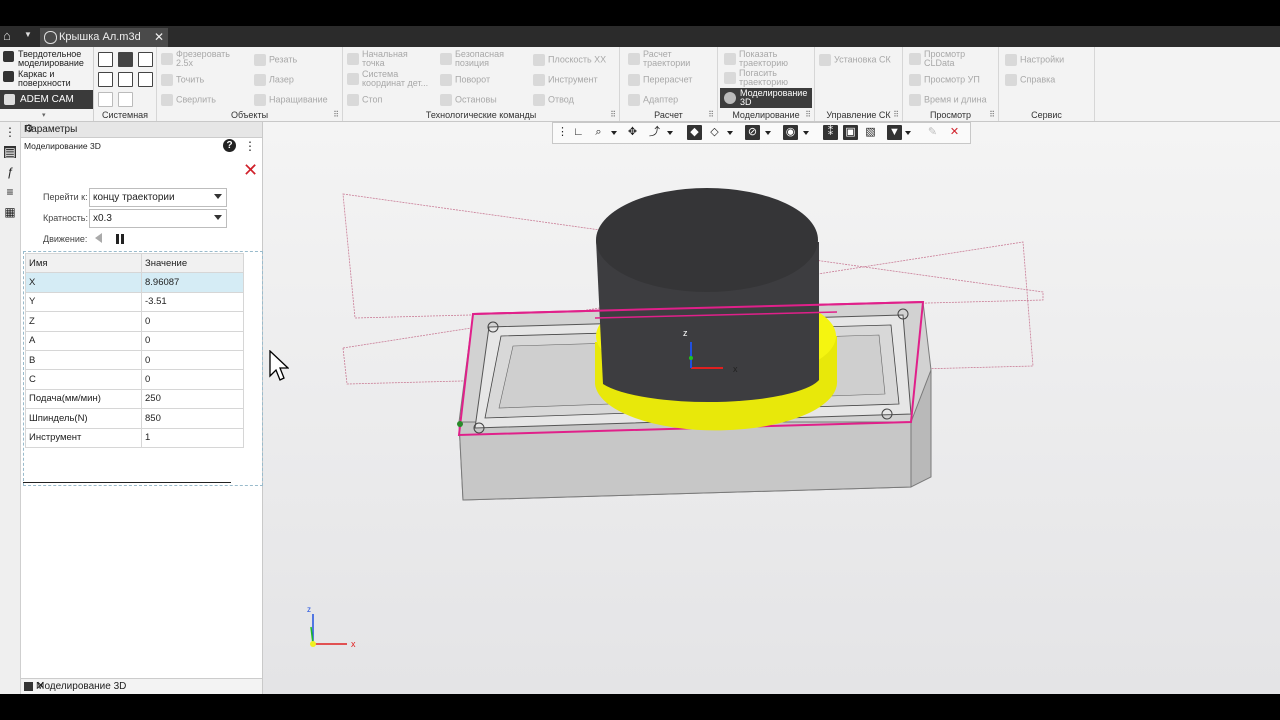 Image resolution: width=1280 pixels, height=720 pixels. Describe the element at coordinates (141, 128) in the screenshot. I see `gear-icon: ⚙` at that location.